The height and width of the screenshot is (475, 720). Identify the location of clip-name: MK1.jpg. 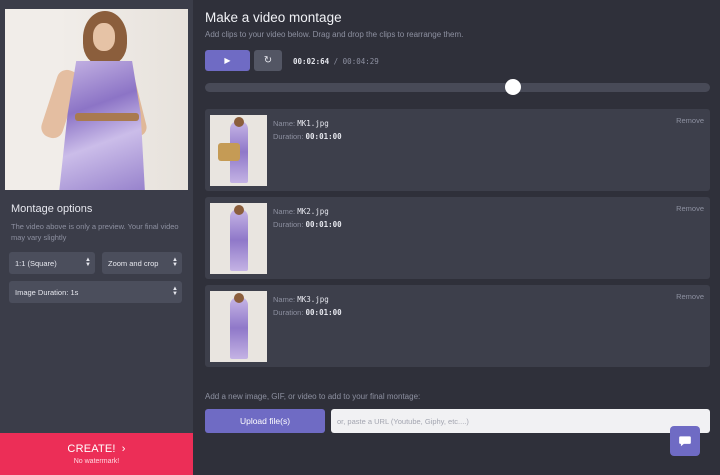
(313, 123).